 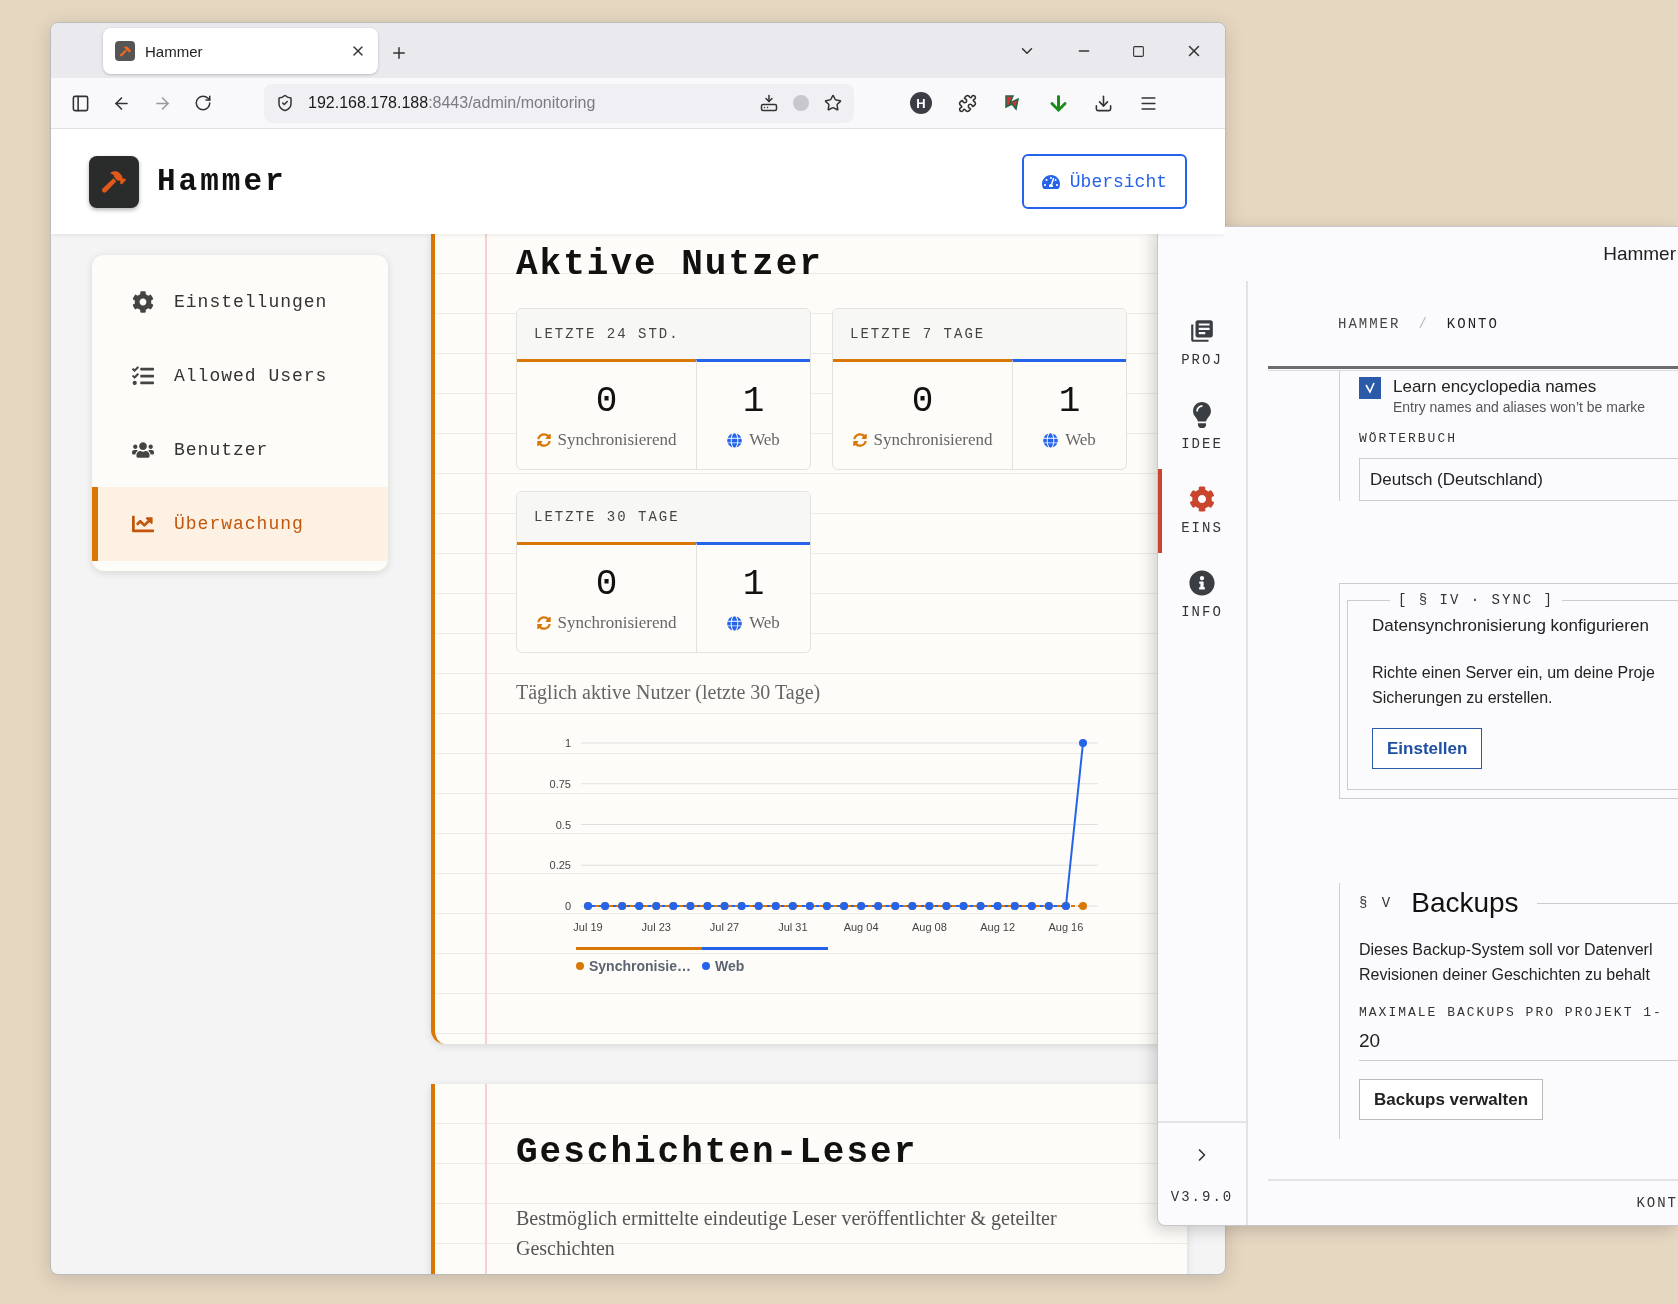 I want to click on manage-backups-button: Backups verwalten, so click(x=1451, y=1099).